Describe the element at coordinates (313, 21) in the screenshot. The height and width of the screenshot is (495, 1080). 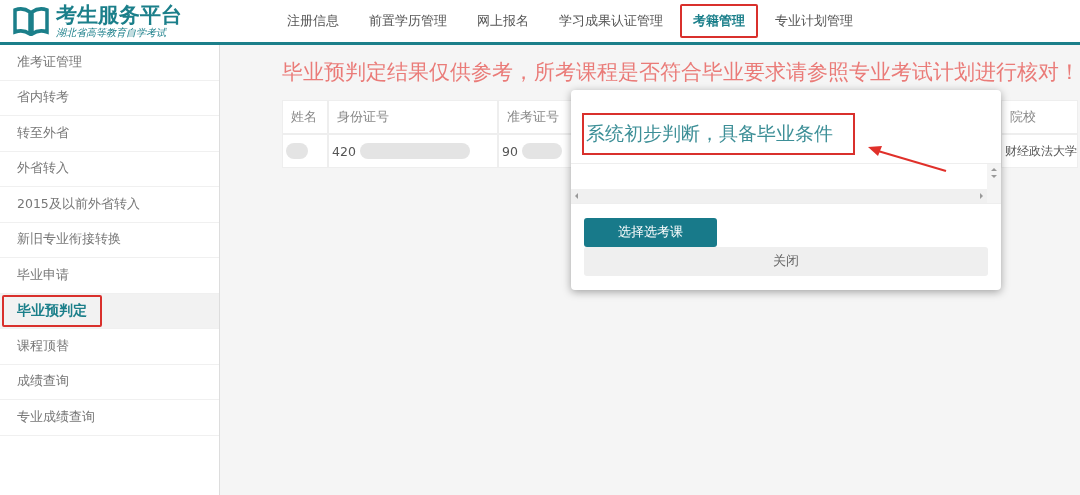
I see `nav-tab: 注册信息` at that location.